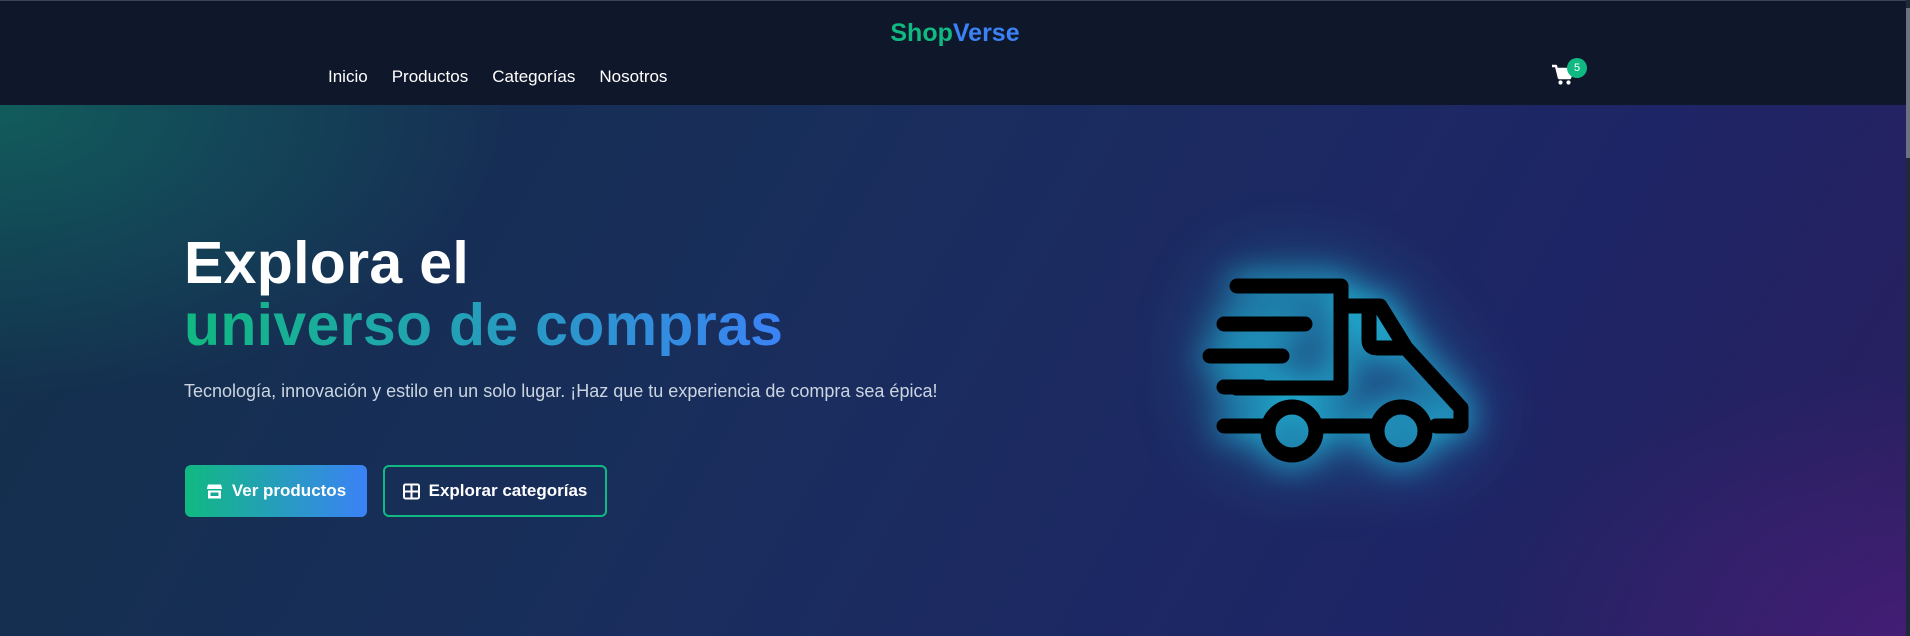 This screenshot has height=636, width=1910. I want to click on nav-link-nosotros: Nosotros, so click(633, 77).